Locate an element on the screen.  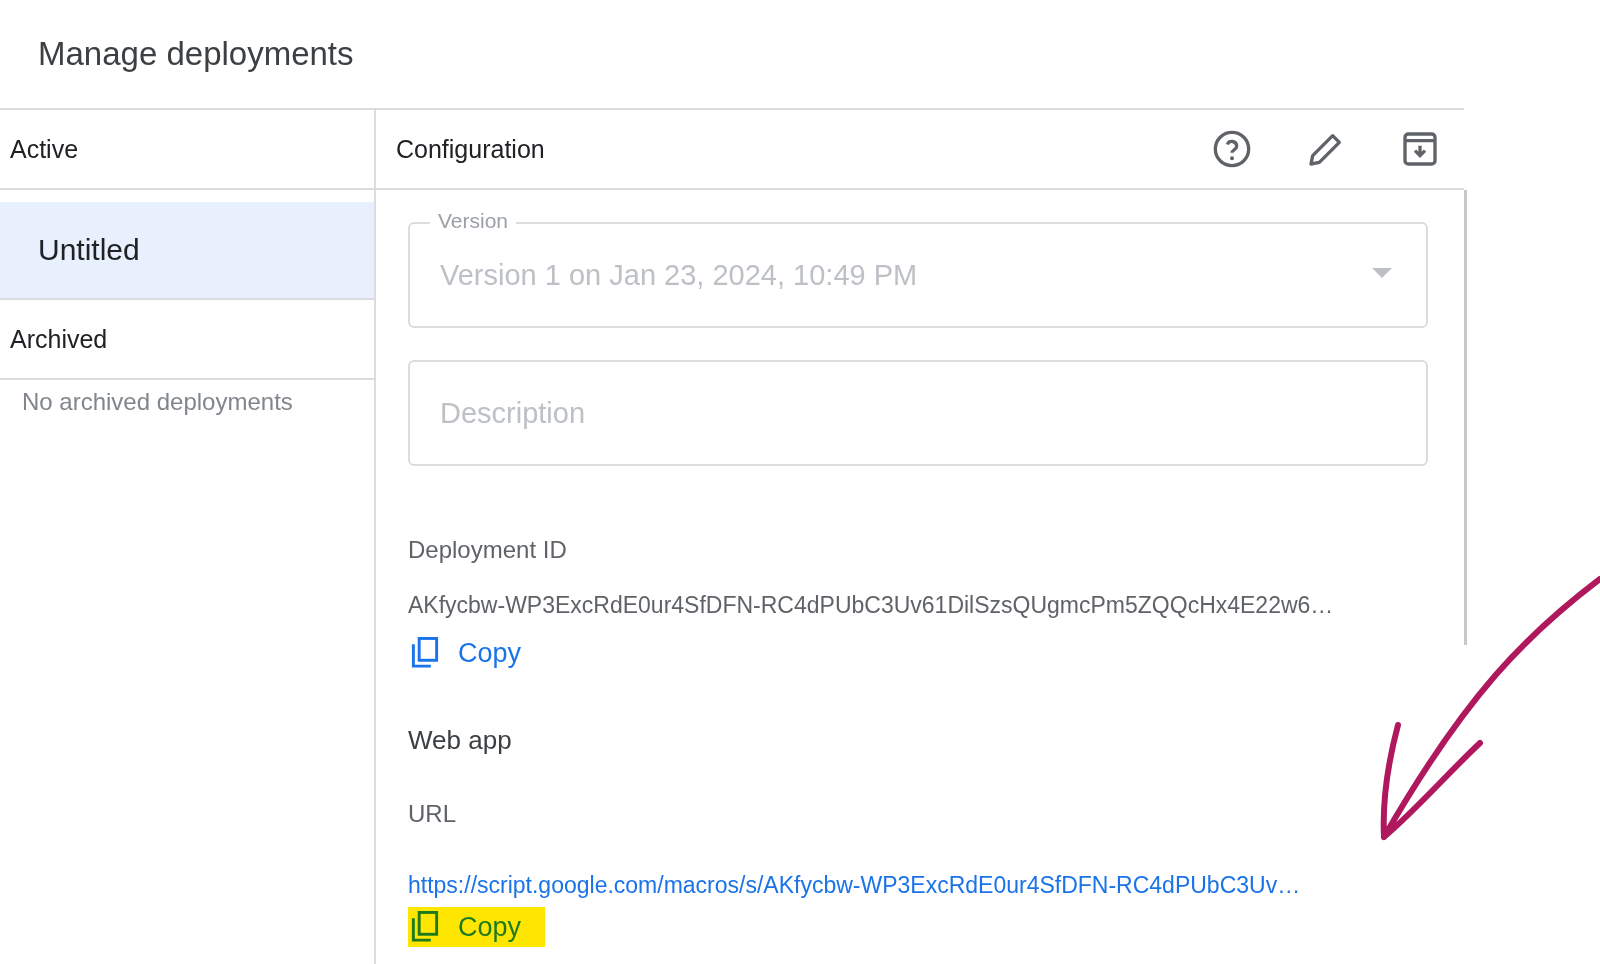
description-field: Description is located at coordinates (918, 413).